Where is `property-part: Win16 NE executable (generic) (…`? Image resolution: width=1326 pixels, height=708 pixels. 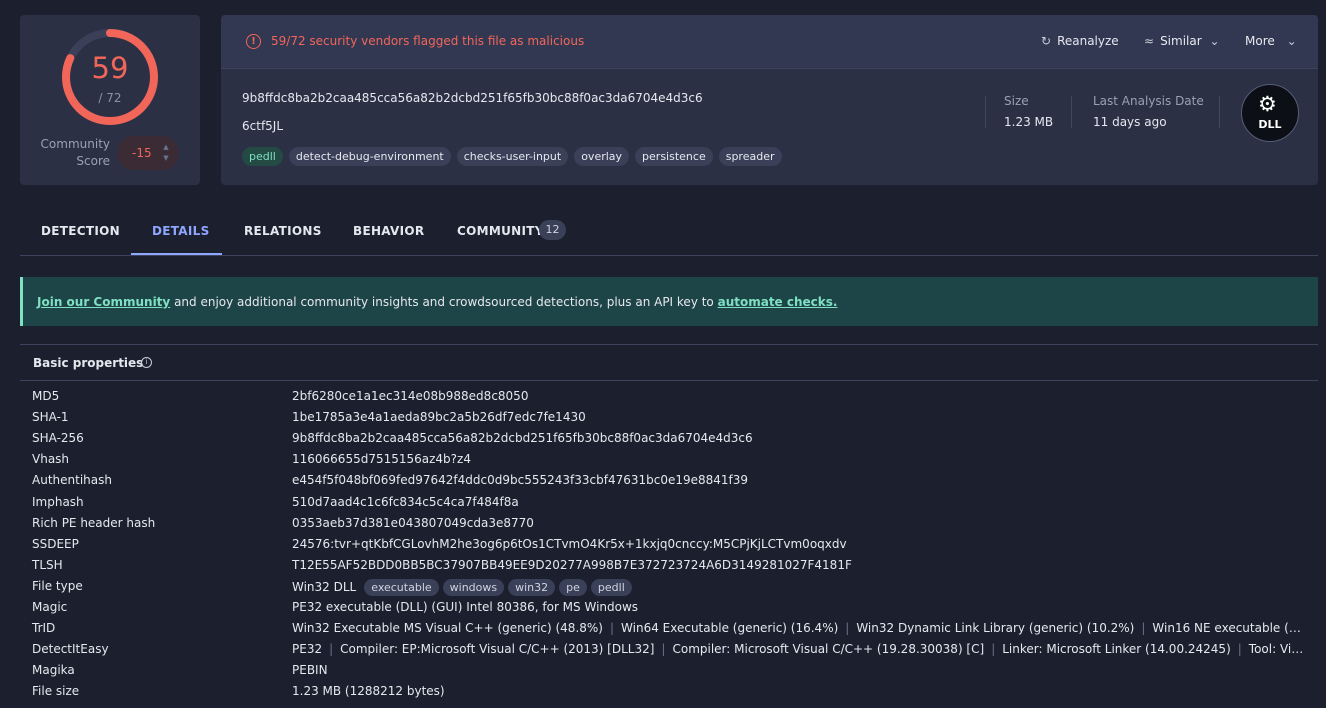
property-part: Win16 NE executable (generic) (… is located at coordinates (1229, 628).